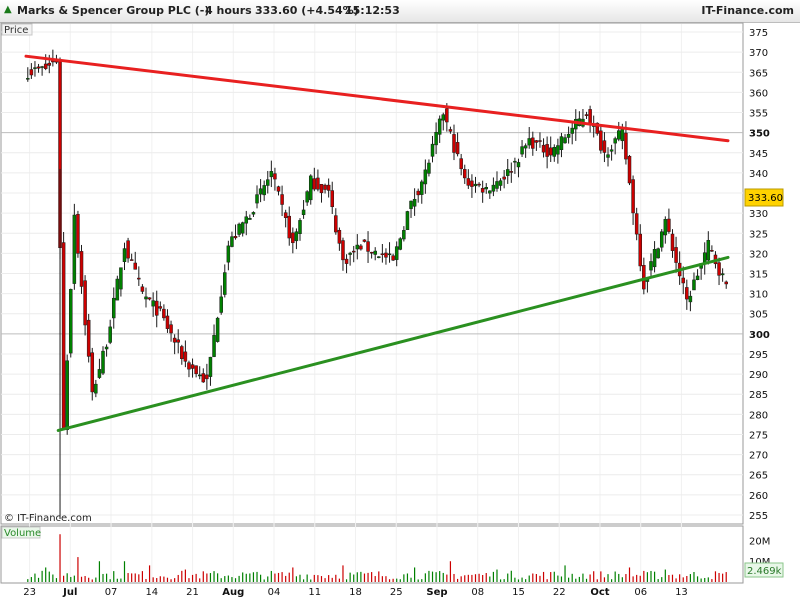  What do you see at coordinates (758, 73) in the screenshot?
I see `y-tick-label: 365` at bounding box center [758, 73].